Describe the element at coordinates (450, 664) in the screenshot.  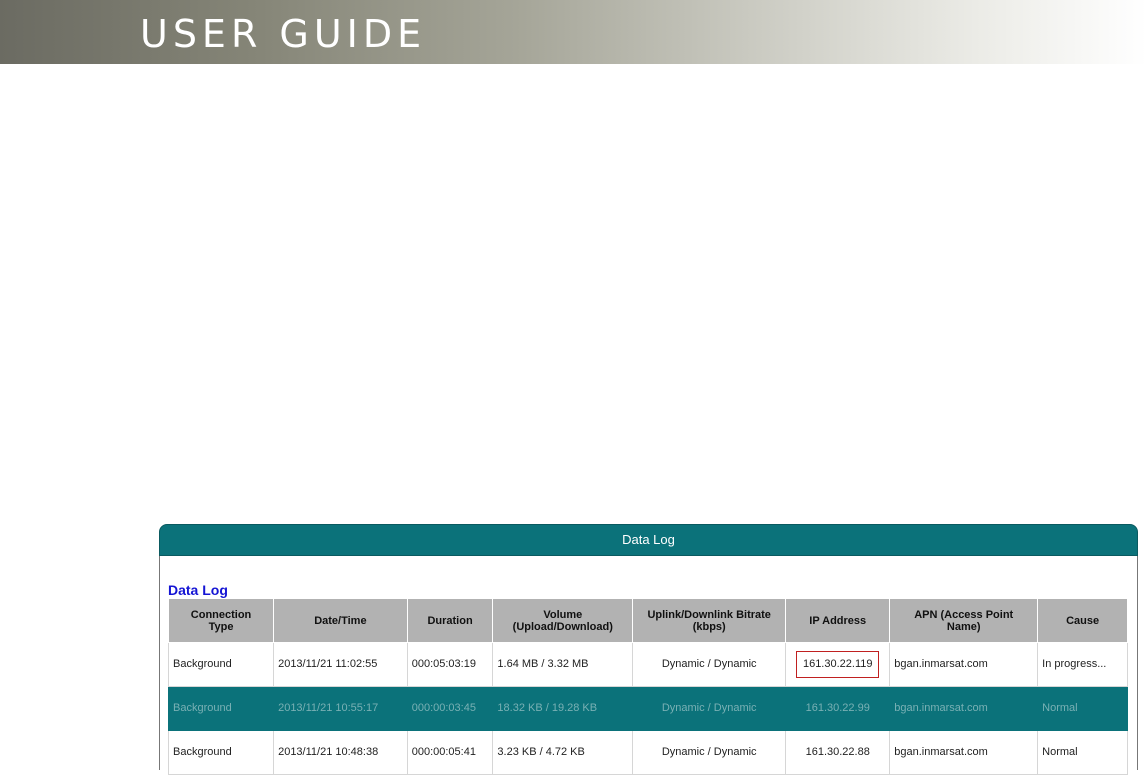
I see `cell-duration: 000:05:03:19` at that location.